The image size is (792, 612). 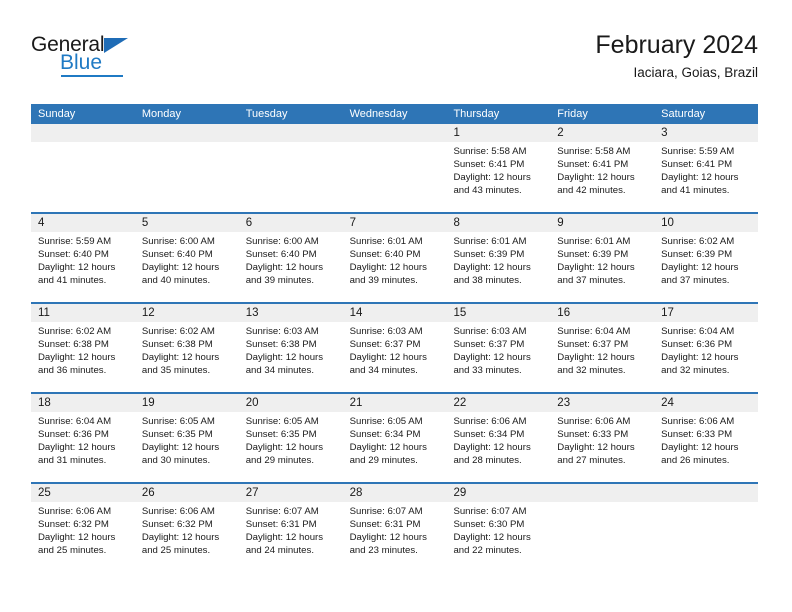 I want to click on daylight-text-line2: and 26 minutes., so click(x=695, y=461).